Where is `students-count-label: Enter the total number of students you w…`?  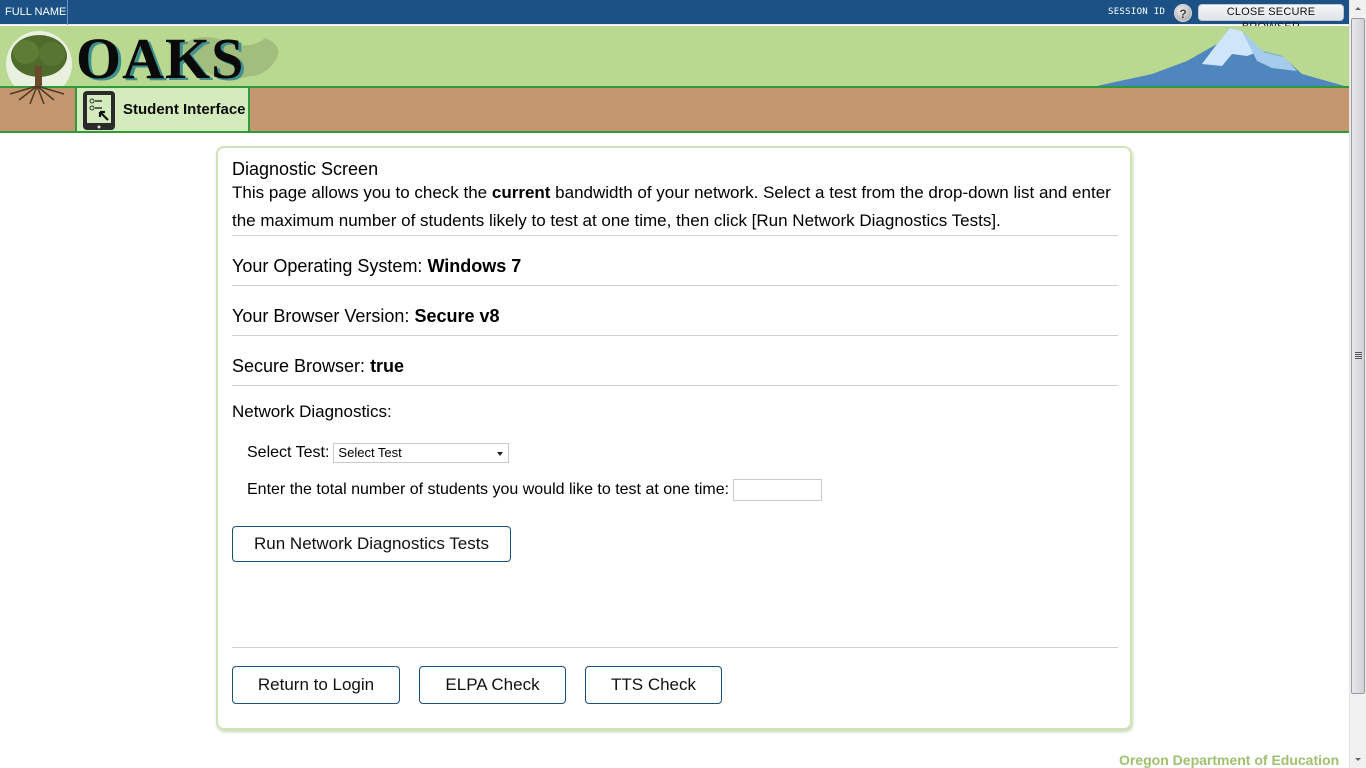
students-count-label: Enter the total number of students you w… is located at coordinates (488, 489).